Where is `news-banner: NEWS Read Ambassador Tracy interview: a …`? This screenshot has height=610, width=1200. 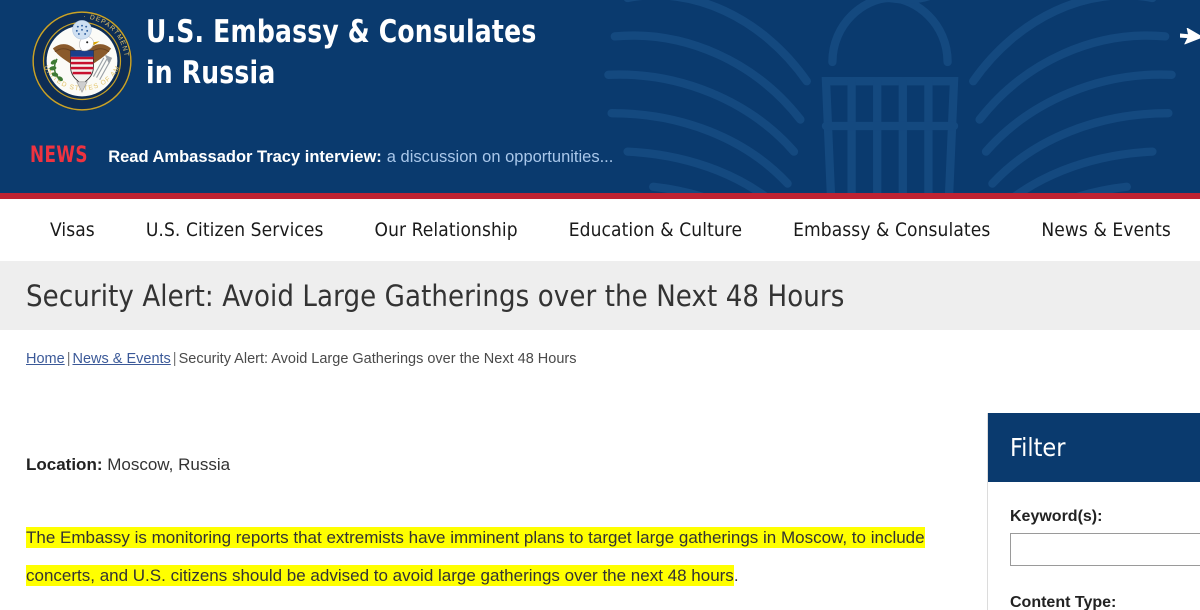 news-banner: NEWS Read Ambassador Tracy interview: a … is located at coordinates (321, 155).